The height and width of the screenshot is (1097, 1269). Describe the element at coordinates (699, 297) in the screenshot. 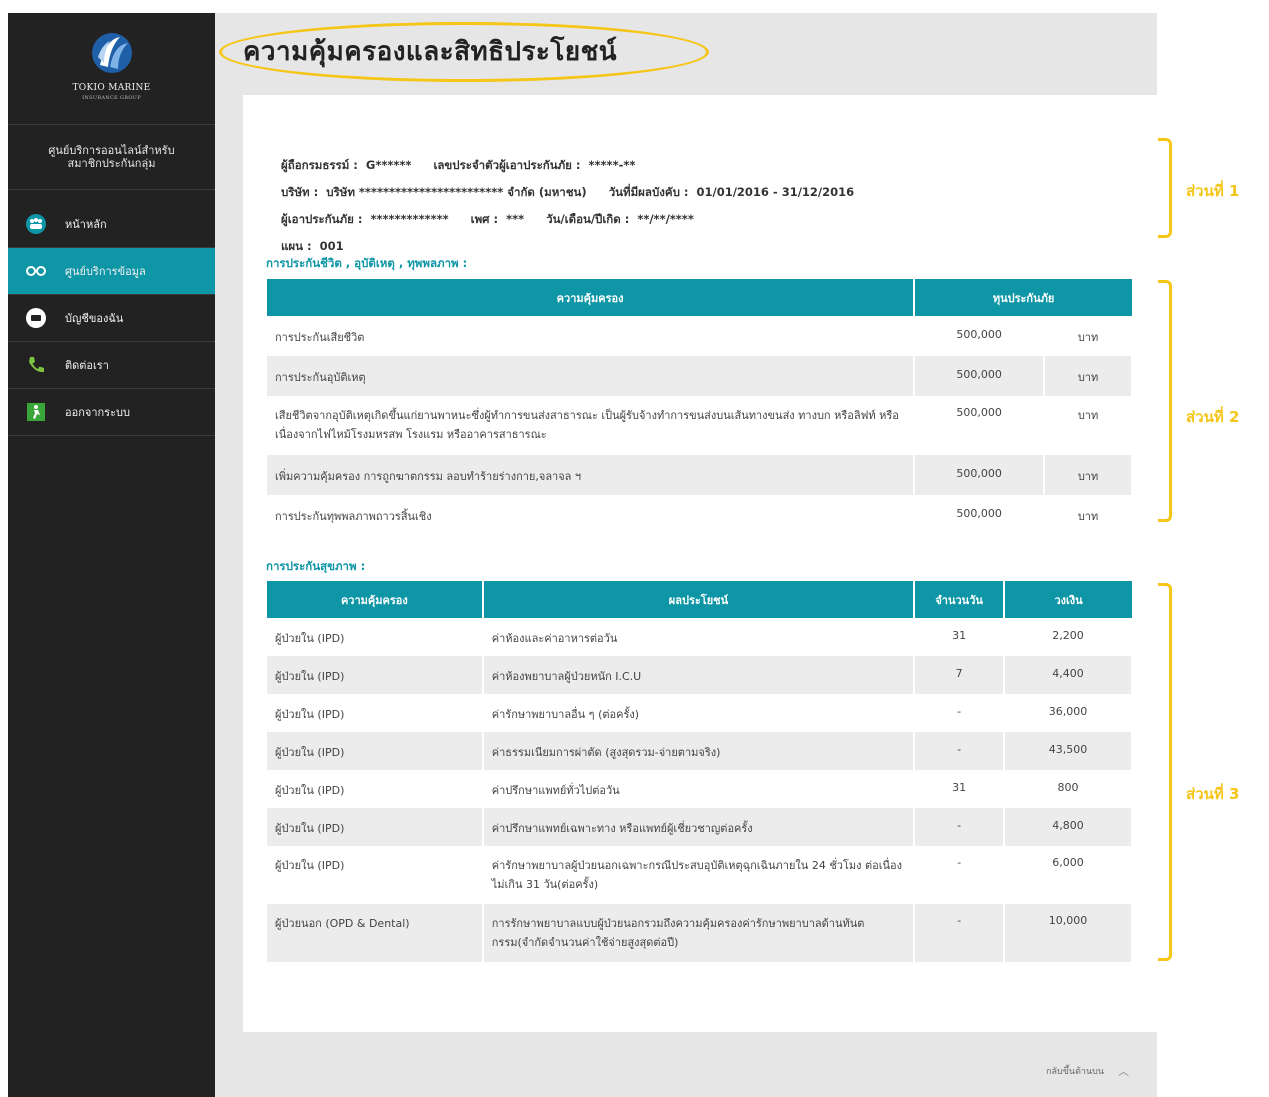

I see `table-header-row: ความคุ้มครอง ทุนประกันภัย` at that location.